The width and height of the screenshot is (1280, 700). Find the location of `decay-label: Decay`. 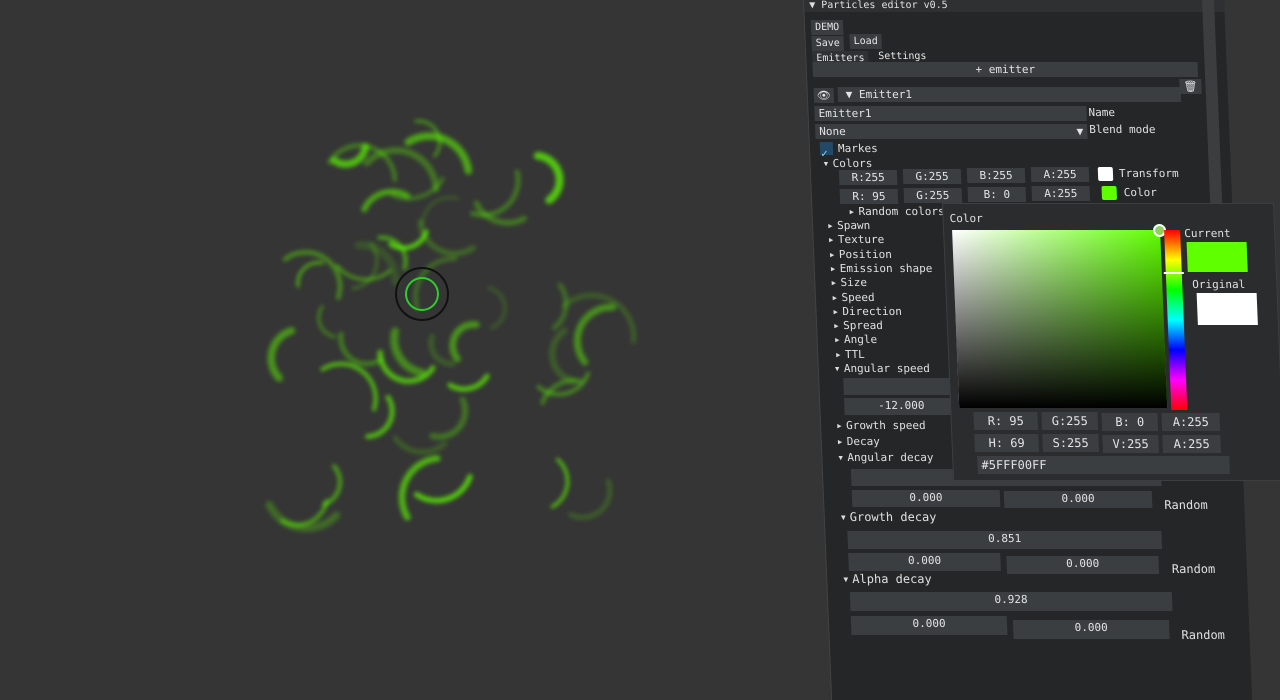

decay-label: Decay is located at coordinates (863, 441).